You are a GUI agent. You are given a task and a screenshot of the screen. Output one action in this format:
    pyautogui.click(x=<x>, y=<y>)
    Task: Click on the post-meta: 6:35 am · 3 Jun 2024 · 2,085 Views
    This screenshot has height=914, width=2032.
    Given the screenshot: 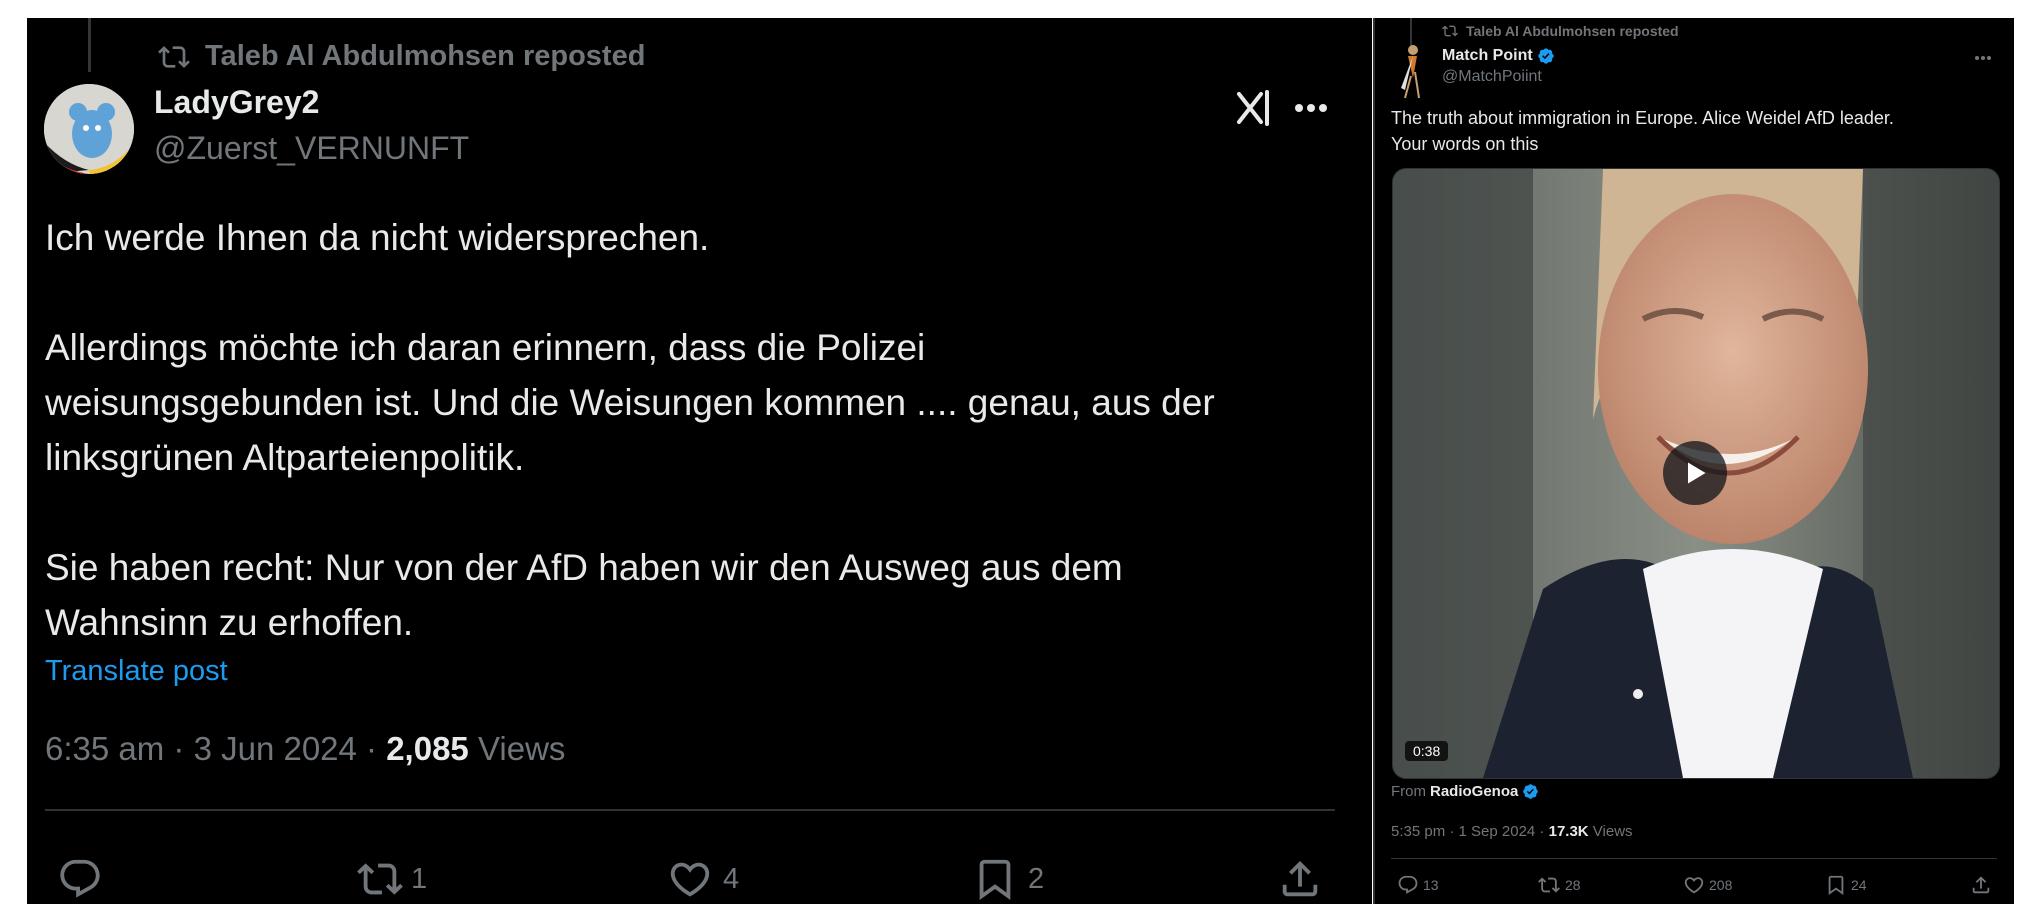 What is the action you would take?
    pyautogui.click(x=305, y=749)
    